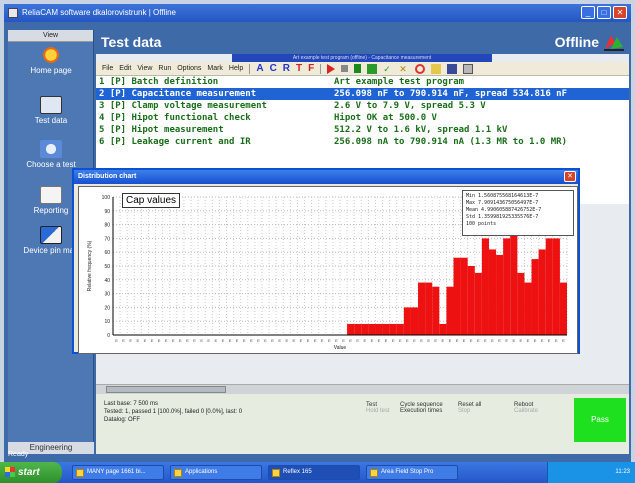 The image size is (635, 483). Describe the element at coordinates (201, 472) in the screenshot. I see `taskbar-item-label: Applications` at that location.